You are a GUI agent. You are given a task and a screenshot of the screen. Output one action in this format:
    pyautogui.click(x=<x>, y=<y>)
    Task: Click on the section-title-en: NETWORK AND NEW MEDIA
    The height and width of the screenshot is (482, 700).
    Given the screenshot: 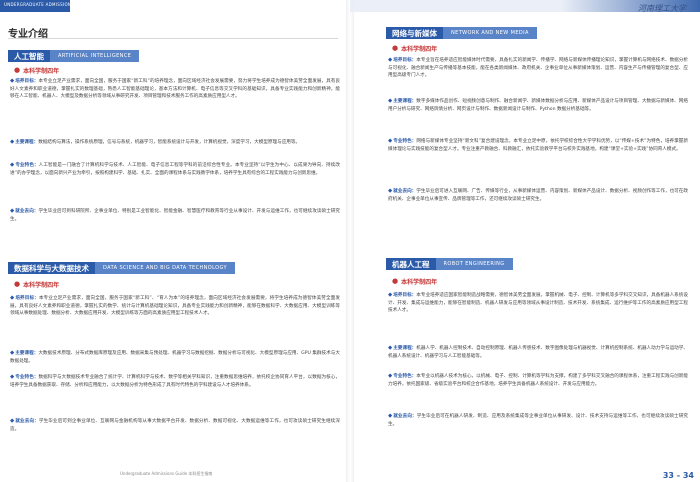 What is the action you would take?
    pyautogui.click(x=490, y=33)
    